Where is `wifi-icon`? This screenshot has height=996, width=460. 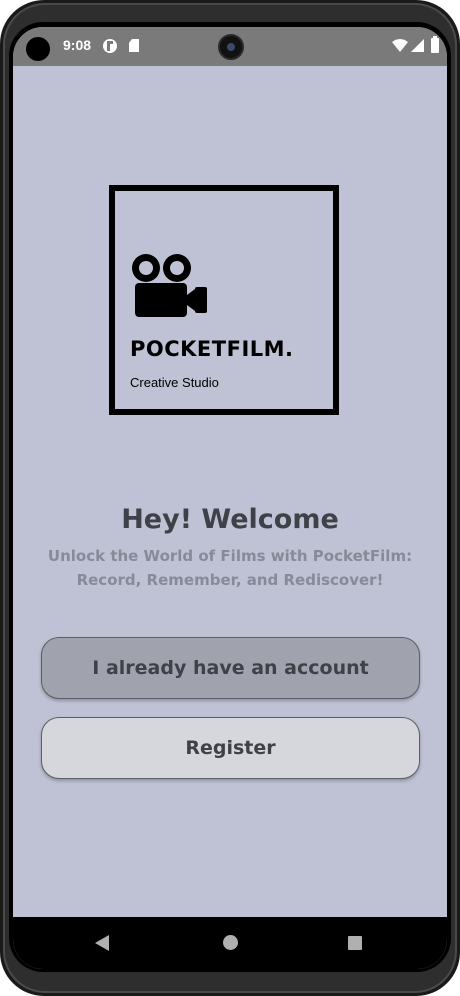 wifi-icon is located at coordinates (400, 45).